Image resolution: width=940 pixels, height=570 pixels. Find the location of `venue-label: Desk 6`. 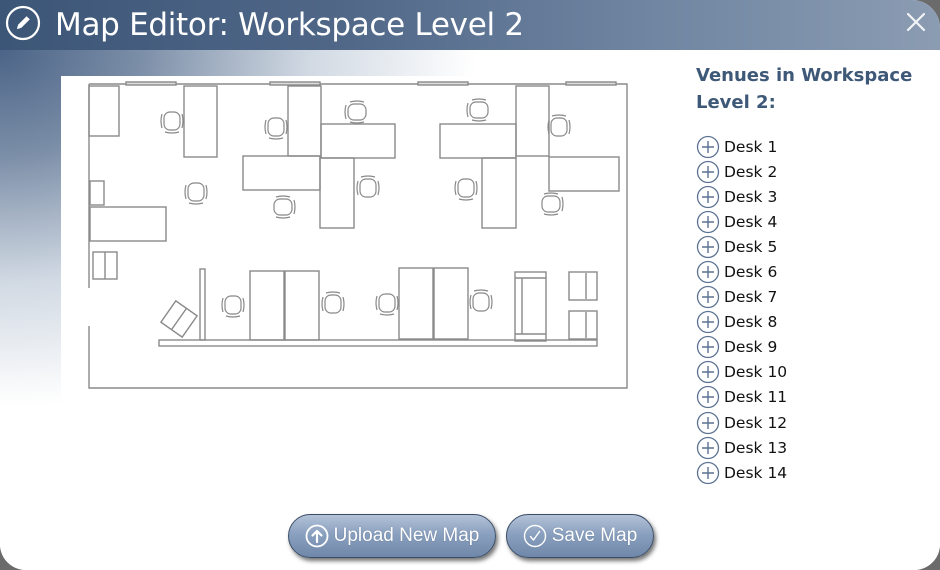

venue-label: Desk 6 is located at coordinates (751, 272).